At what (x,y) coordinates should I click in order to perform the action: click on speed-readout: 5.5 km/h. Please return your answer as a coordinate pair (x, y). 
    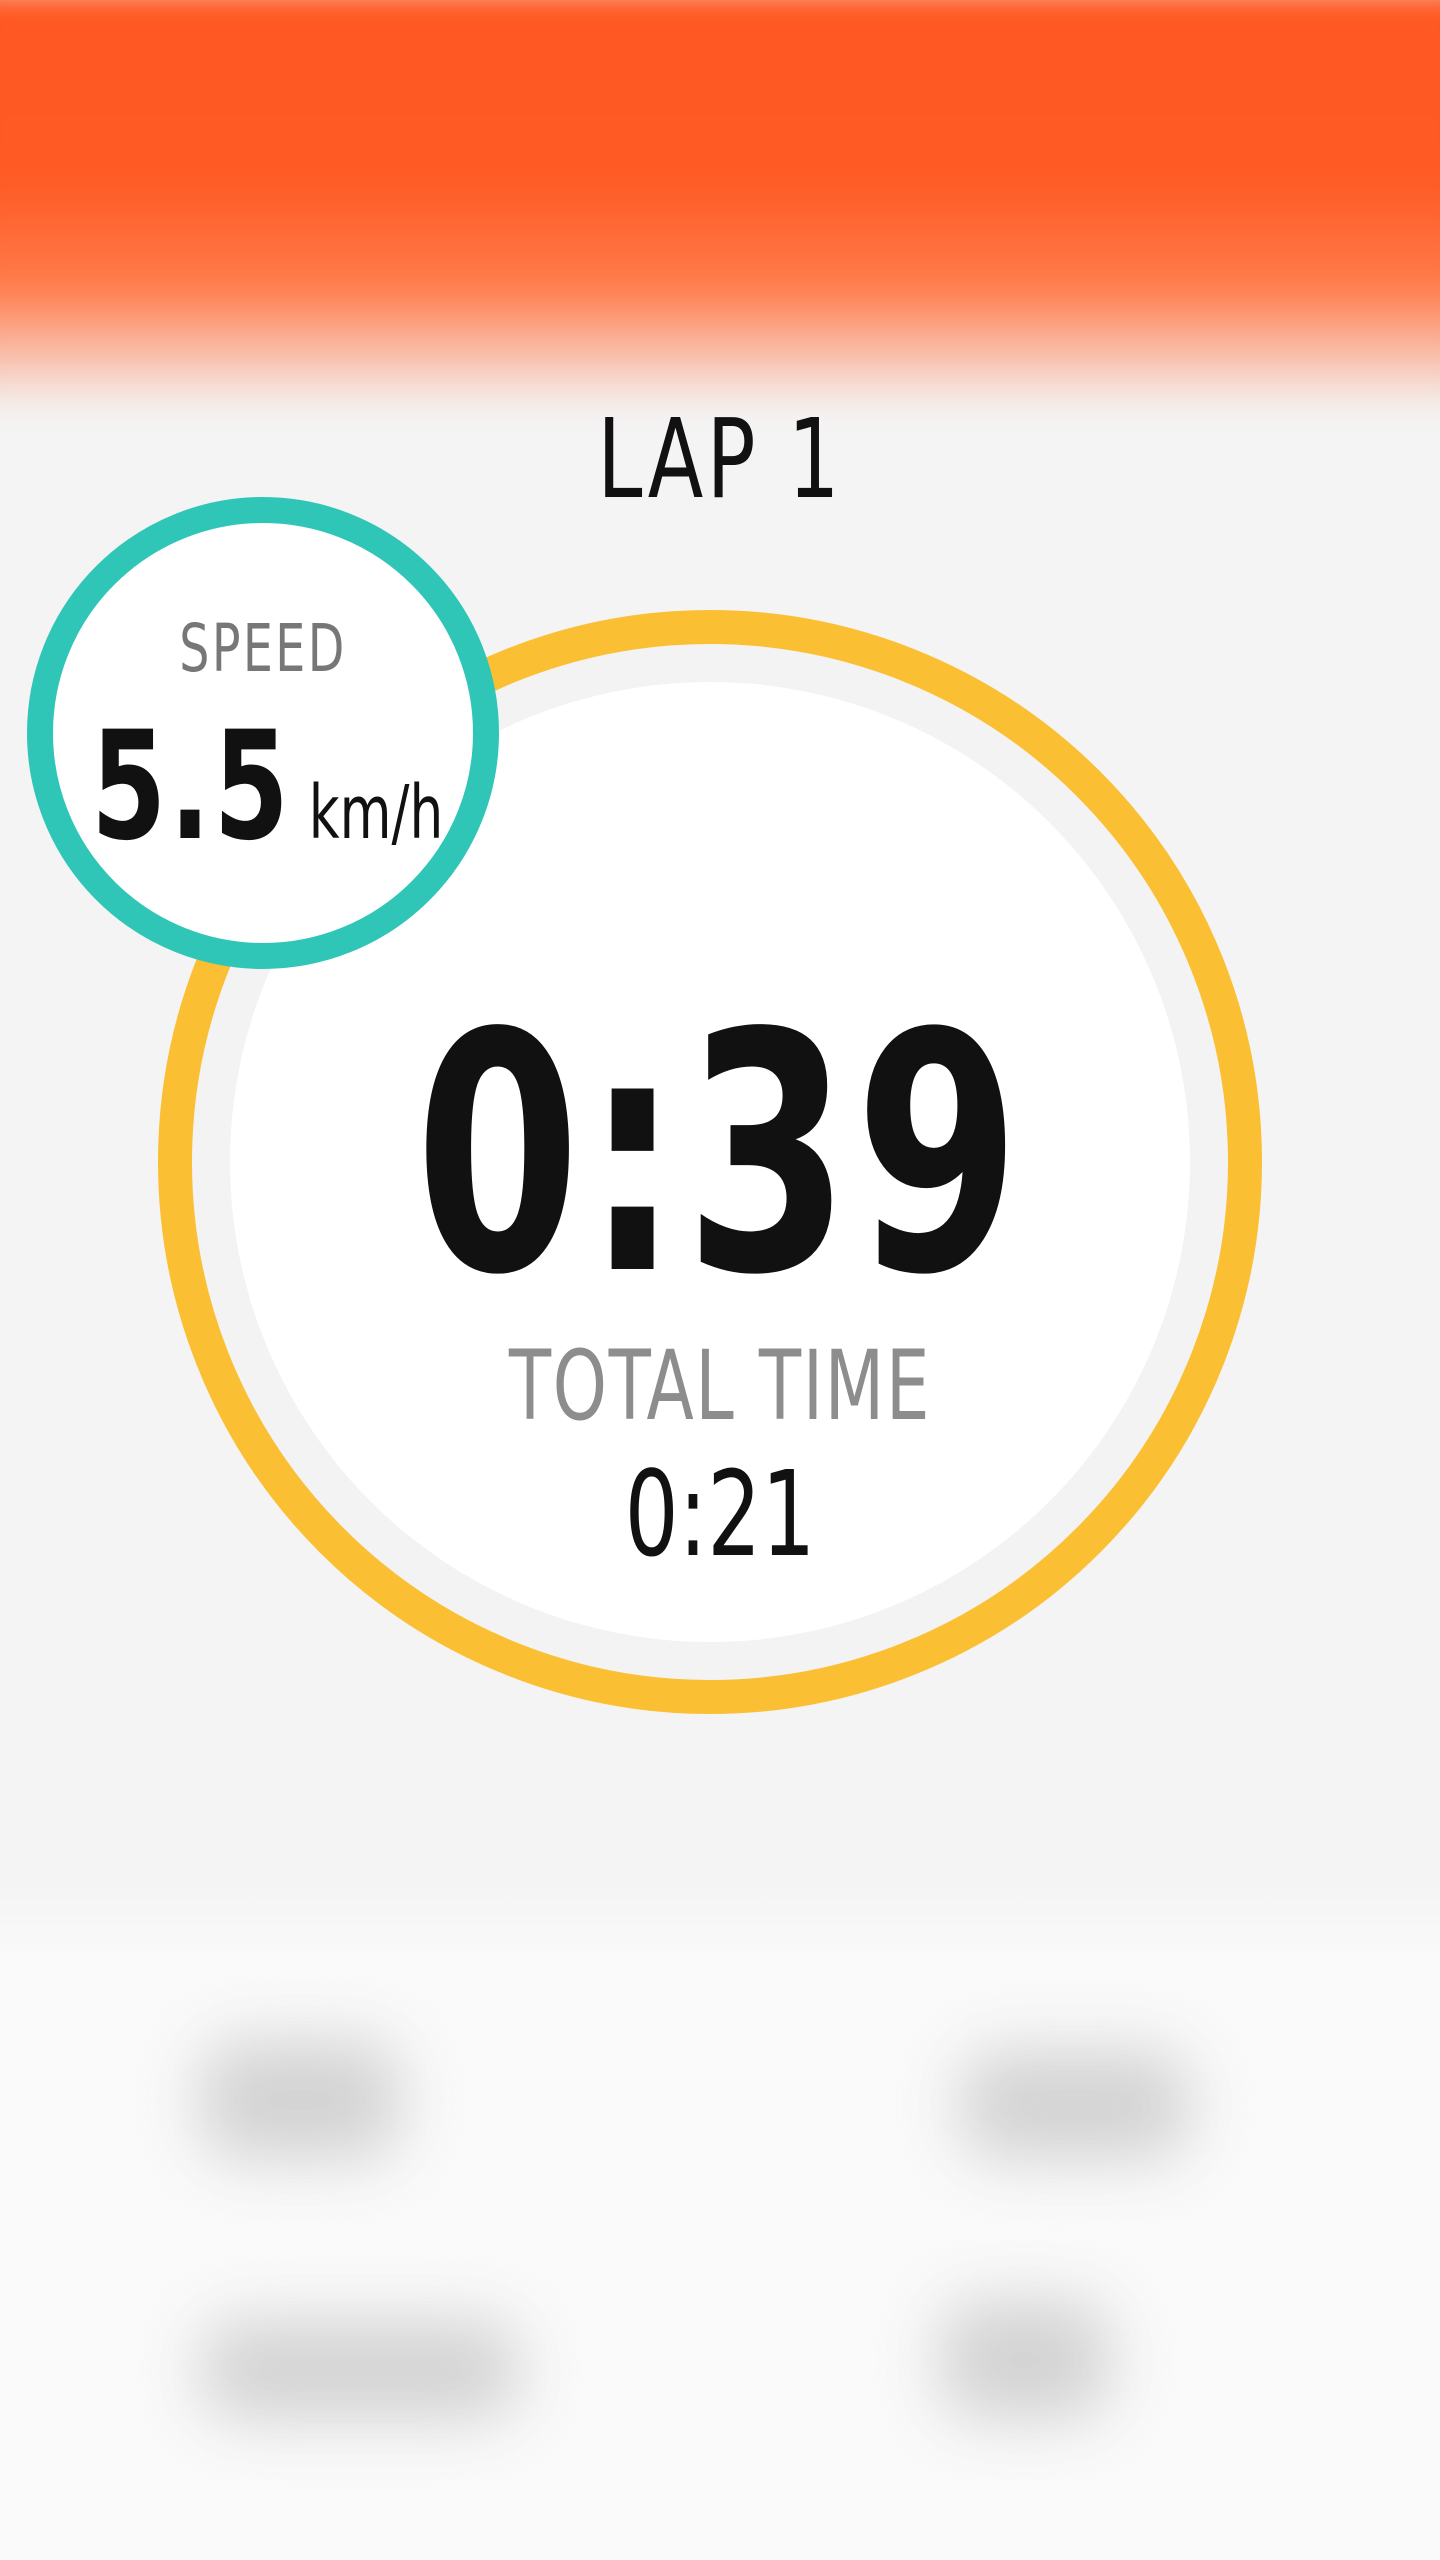
    Looking at the image, I should click on (263, 787).